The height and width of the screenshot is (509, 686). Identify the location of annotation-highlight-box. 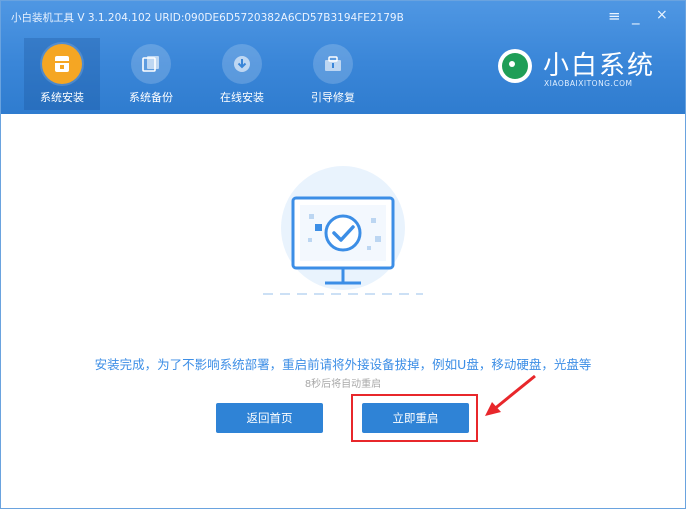
(414, 418).